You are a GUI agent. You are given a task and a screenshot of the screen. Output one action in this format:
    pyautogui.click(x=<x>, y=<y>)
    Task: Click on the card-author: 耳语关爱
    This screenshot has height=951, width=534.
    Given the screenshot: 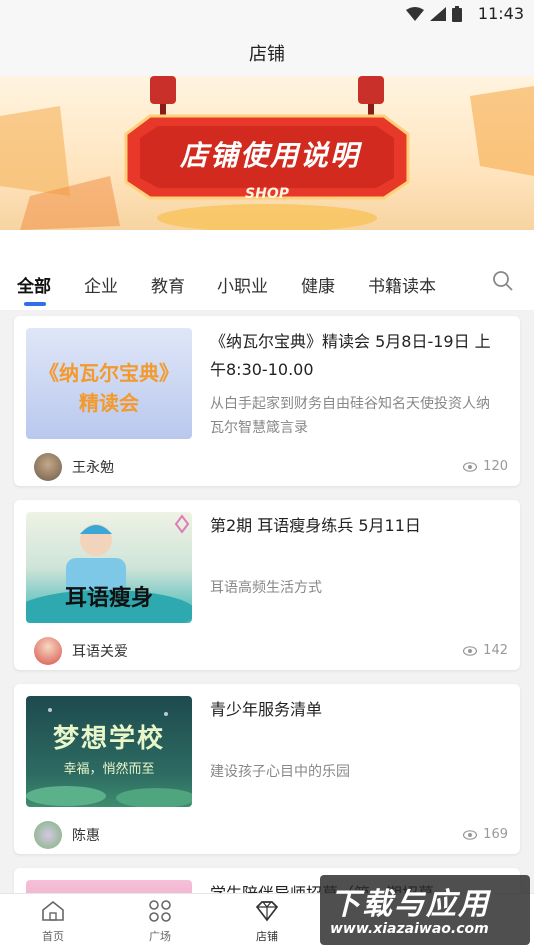 What is the action you would take?
    pyautogui.click(x=81, y=651)
    